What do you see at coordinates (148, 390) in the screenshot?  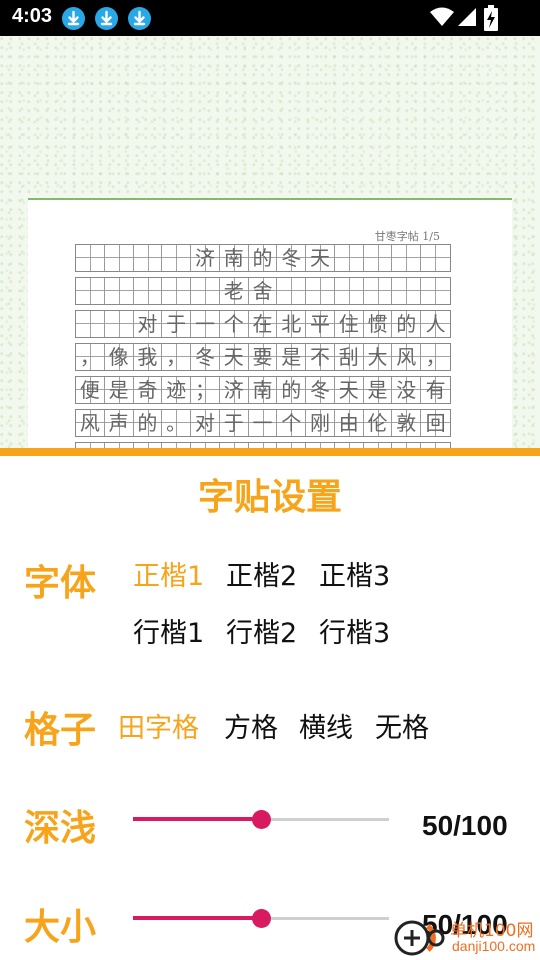 I see `grid-cell: 奇` at bounding box center [148, 390].